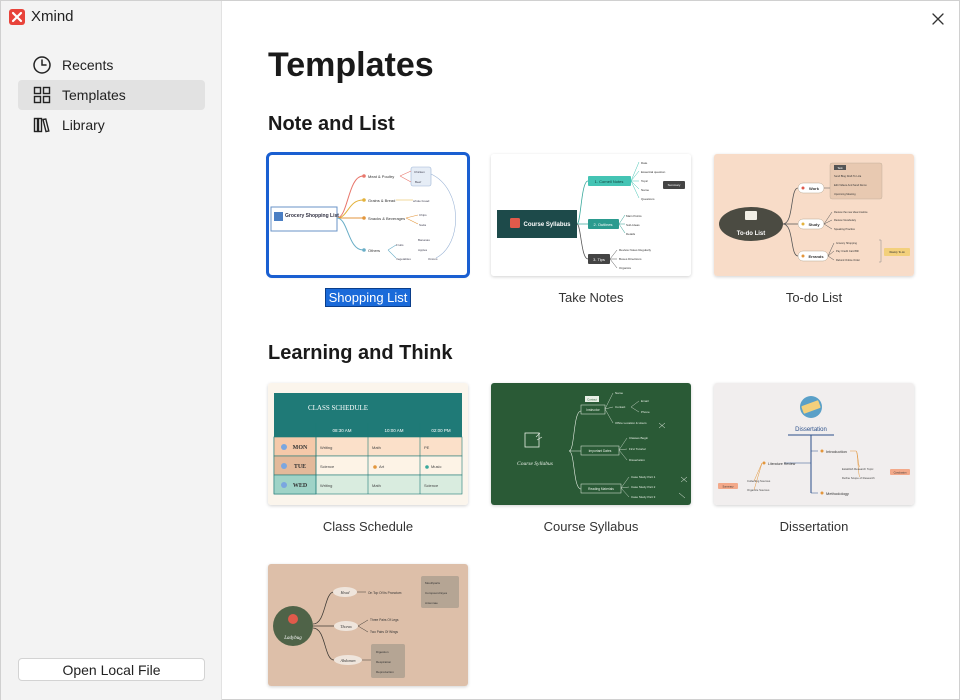  I want to click on template-label: Class Schedule, so click(368, 526).